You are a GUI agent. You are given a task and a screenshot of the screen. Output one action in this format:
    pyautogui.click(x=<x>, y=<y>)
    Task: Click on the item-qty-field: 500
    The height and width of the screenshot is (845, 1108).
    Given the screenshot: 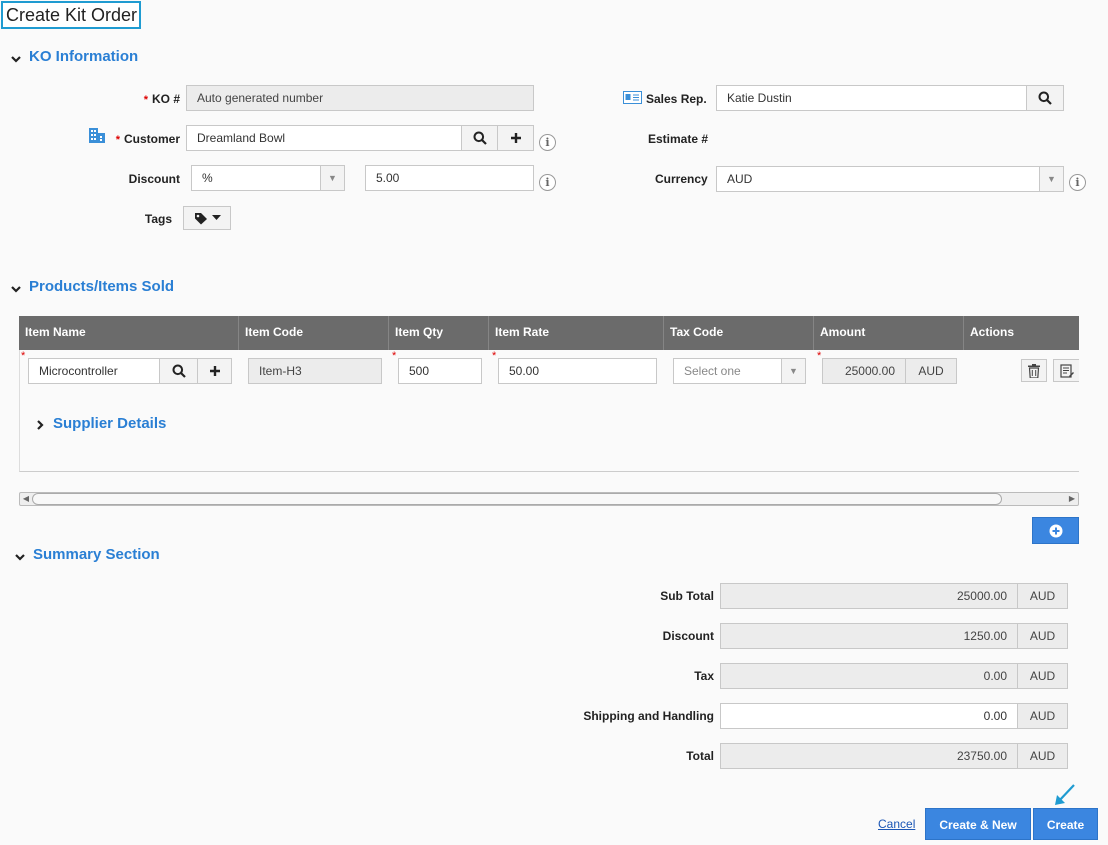 What is the action you would take?
    pyautogui.click(x=440, y=371)
    